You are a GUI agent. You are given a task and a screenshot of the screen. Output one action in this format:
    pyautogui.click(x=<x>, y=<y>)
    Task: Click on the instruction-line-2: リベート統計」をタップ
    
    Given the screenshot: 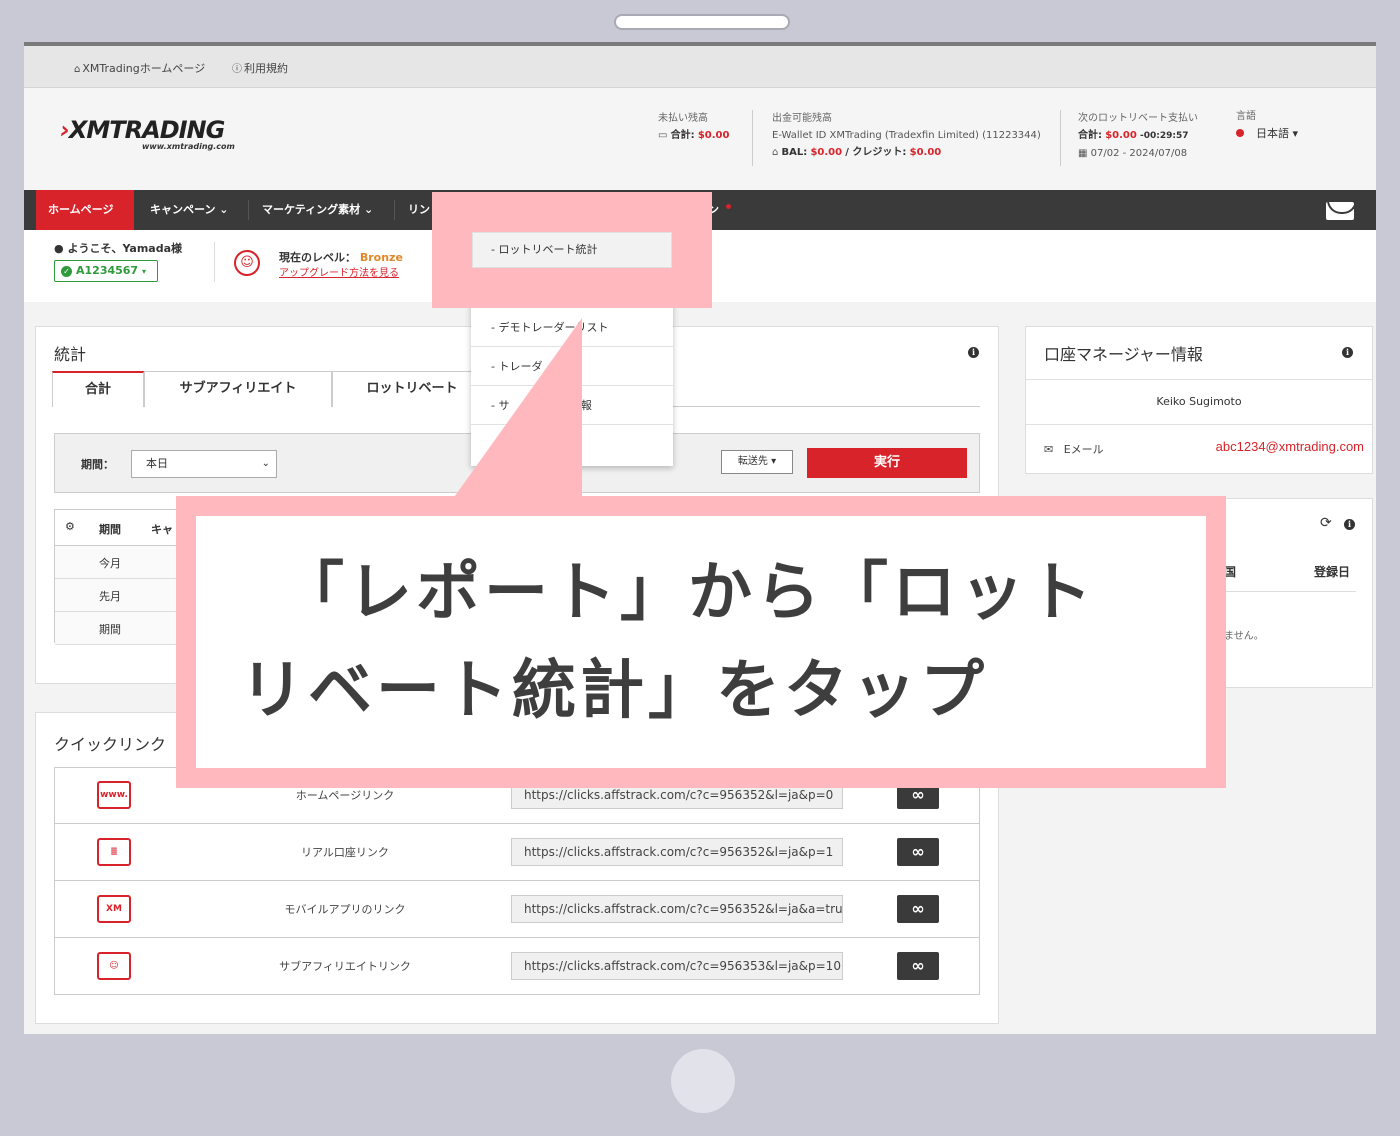 What is the action you would take?
    pyautogui.click(x=614, y=691)
    